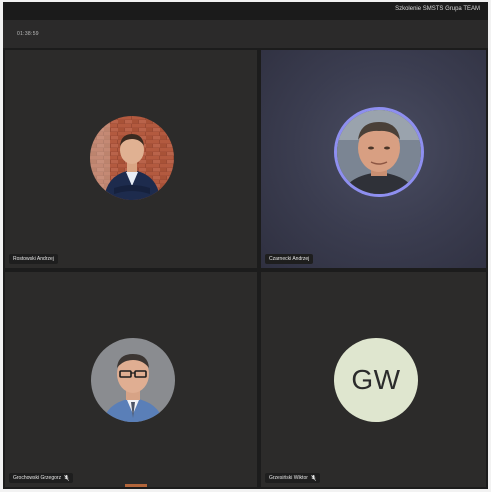 This screenshot has width=491, height=492. I want to click on initials: GW, so click(376, 379).